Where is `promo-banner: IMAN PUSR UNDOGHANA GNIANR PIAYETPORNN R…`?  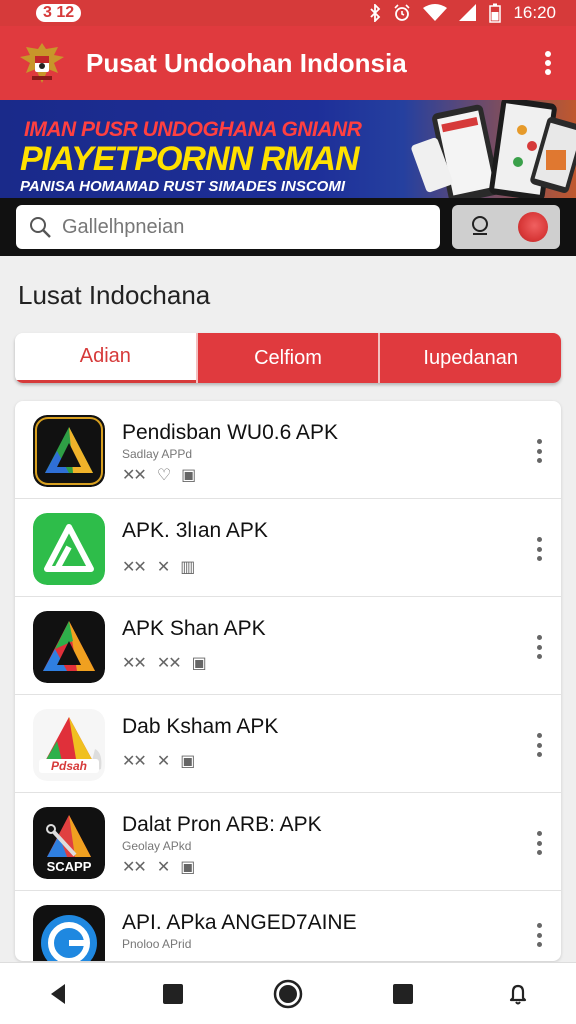
promo-banner: IMAN PUSR UNDOGHANA GNIANR PIAYETPORNN R… is located at coordinates (288, 149).